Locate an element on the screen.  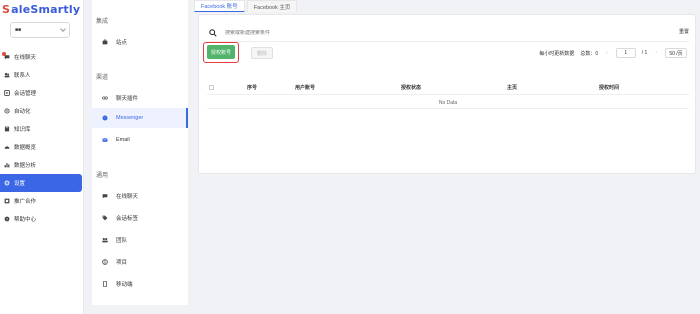
share-icon is located at coordinates (7, 201).